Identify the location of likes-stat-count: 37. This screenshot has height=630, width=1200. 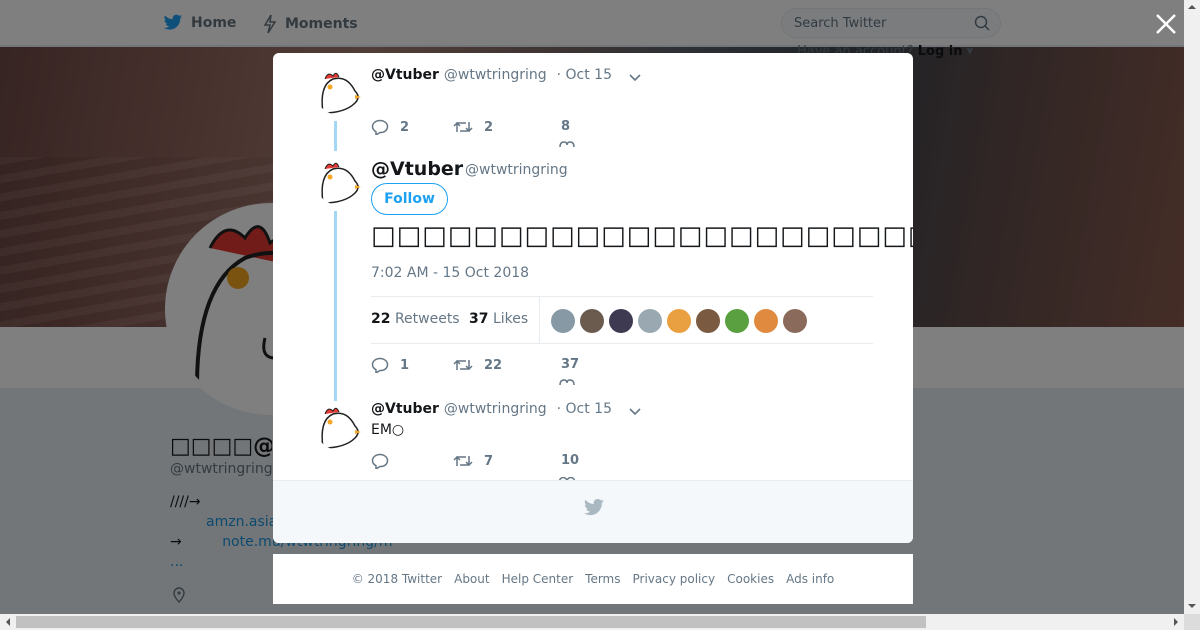
(479, 319).